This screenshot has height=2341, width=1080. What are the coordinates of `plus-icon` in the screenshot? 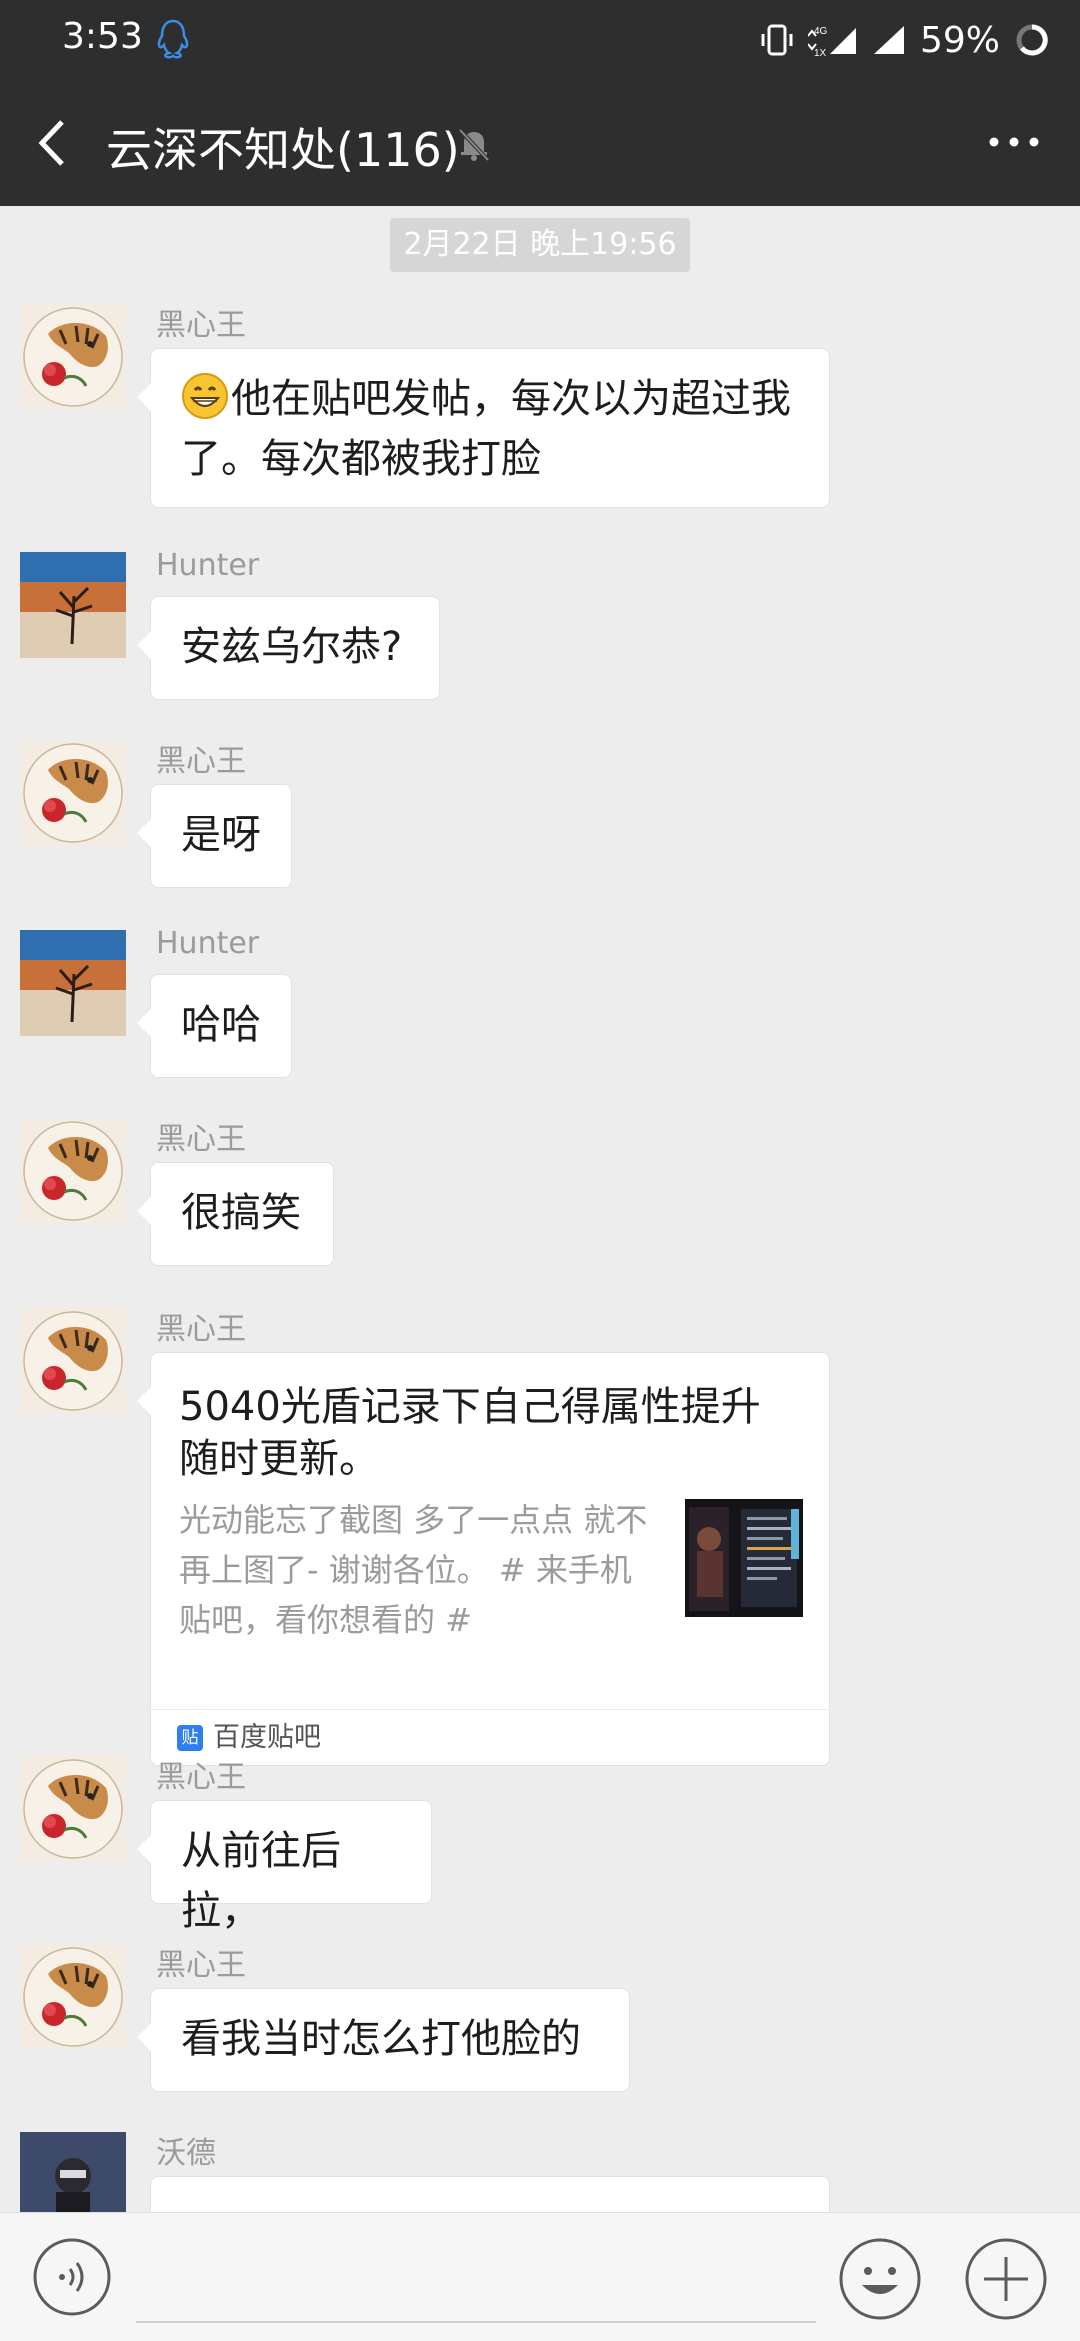 It's located at (1006, 2279).